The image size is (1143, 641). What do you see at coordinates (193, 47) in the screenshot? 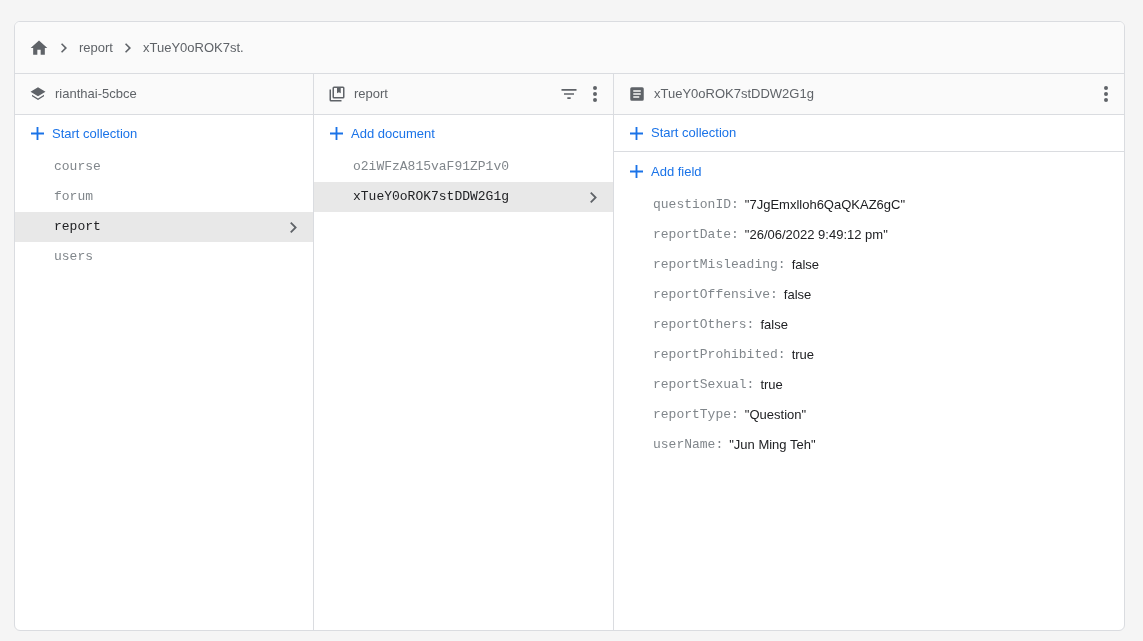
I see `breadcrumb-link: xTueY0oROK7st.` at bounding box center [193, 47].